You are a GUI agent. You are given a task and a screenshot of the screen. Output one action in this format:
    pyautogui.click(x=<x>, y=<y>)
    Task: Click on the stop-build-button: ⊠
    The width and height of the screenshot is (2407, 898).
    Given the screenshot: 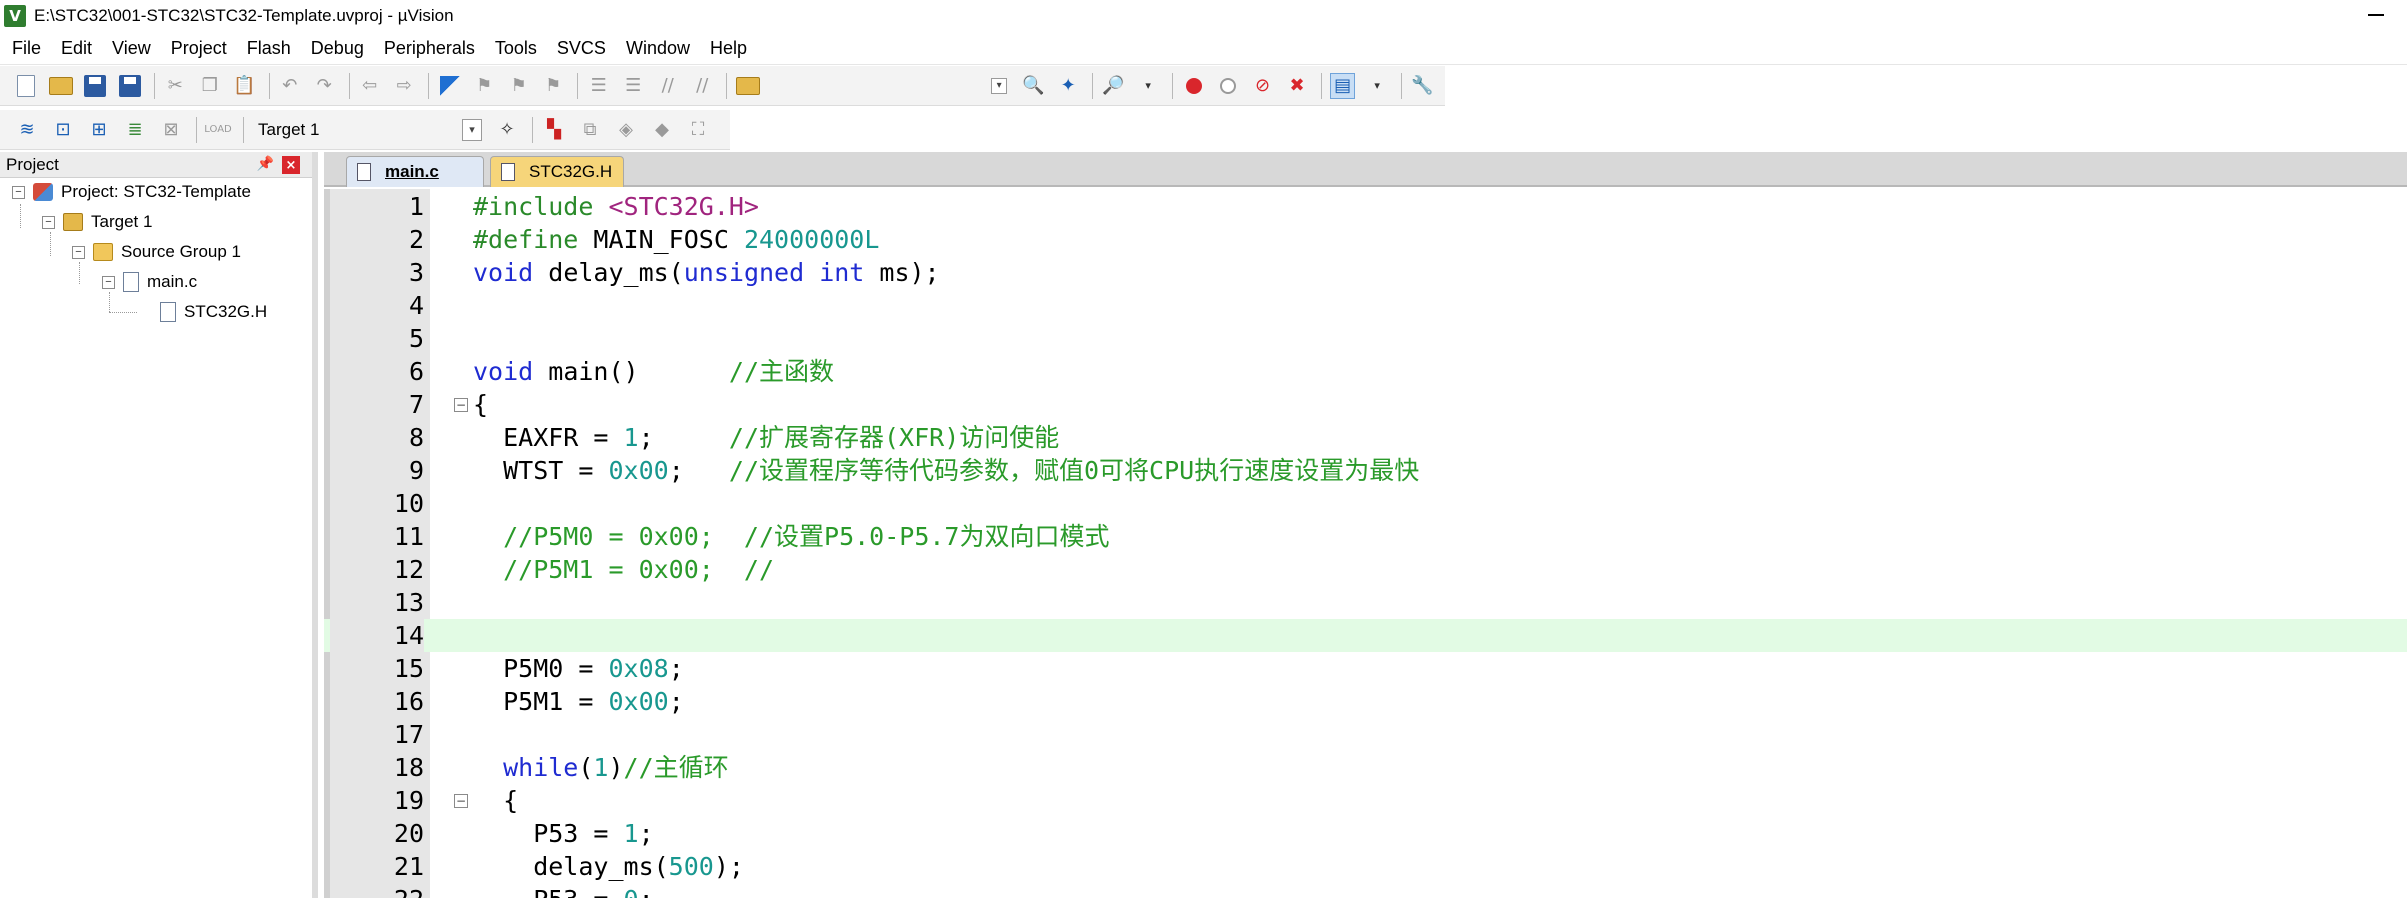 What is the action you would take?
    pyautogui.click(x=171, y=130)
    